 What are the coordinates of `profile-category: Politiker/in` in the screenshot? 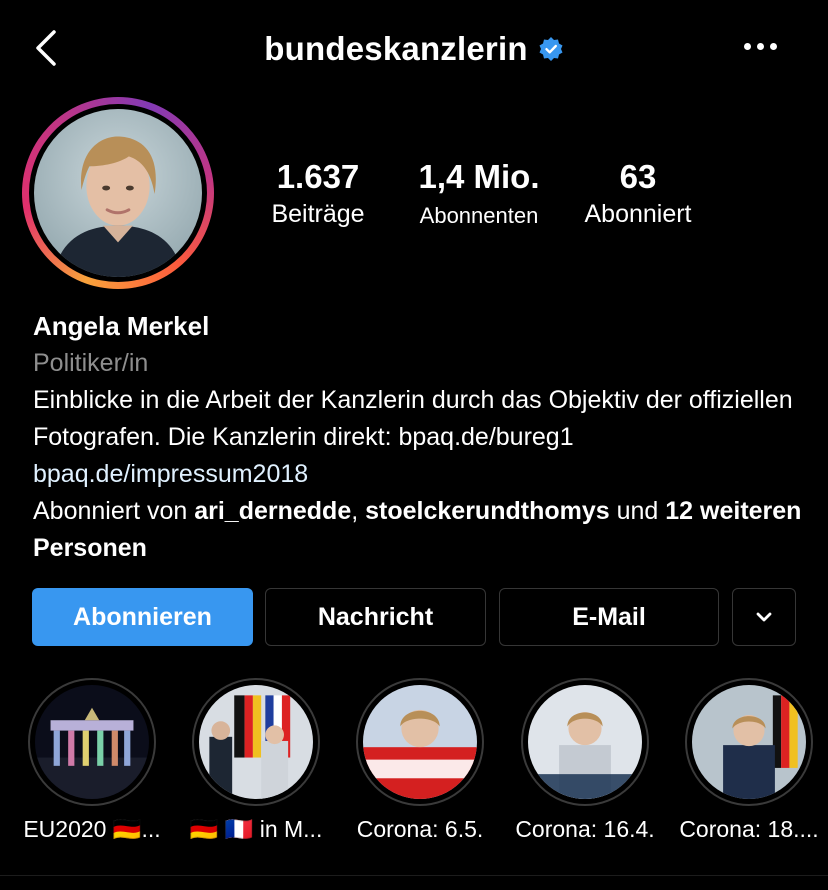 It's located at (91, 363).